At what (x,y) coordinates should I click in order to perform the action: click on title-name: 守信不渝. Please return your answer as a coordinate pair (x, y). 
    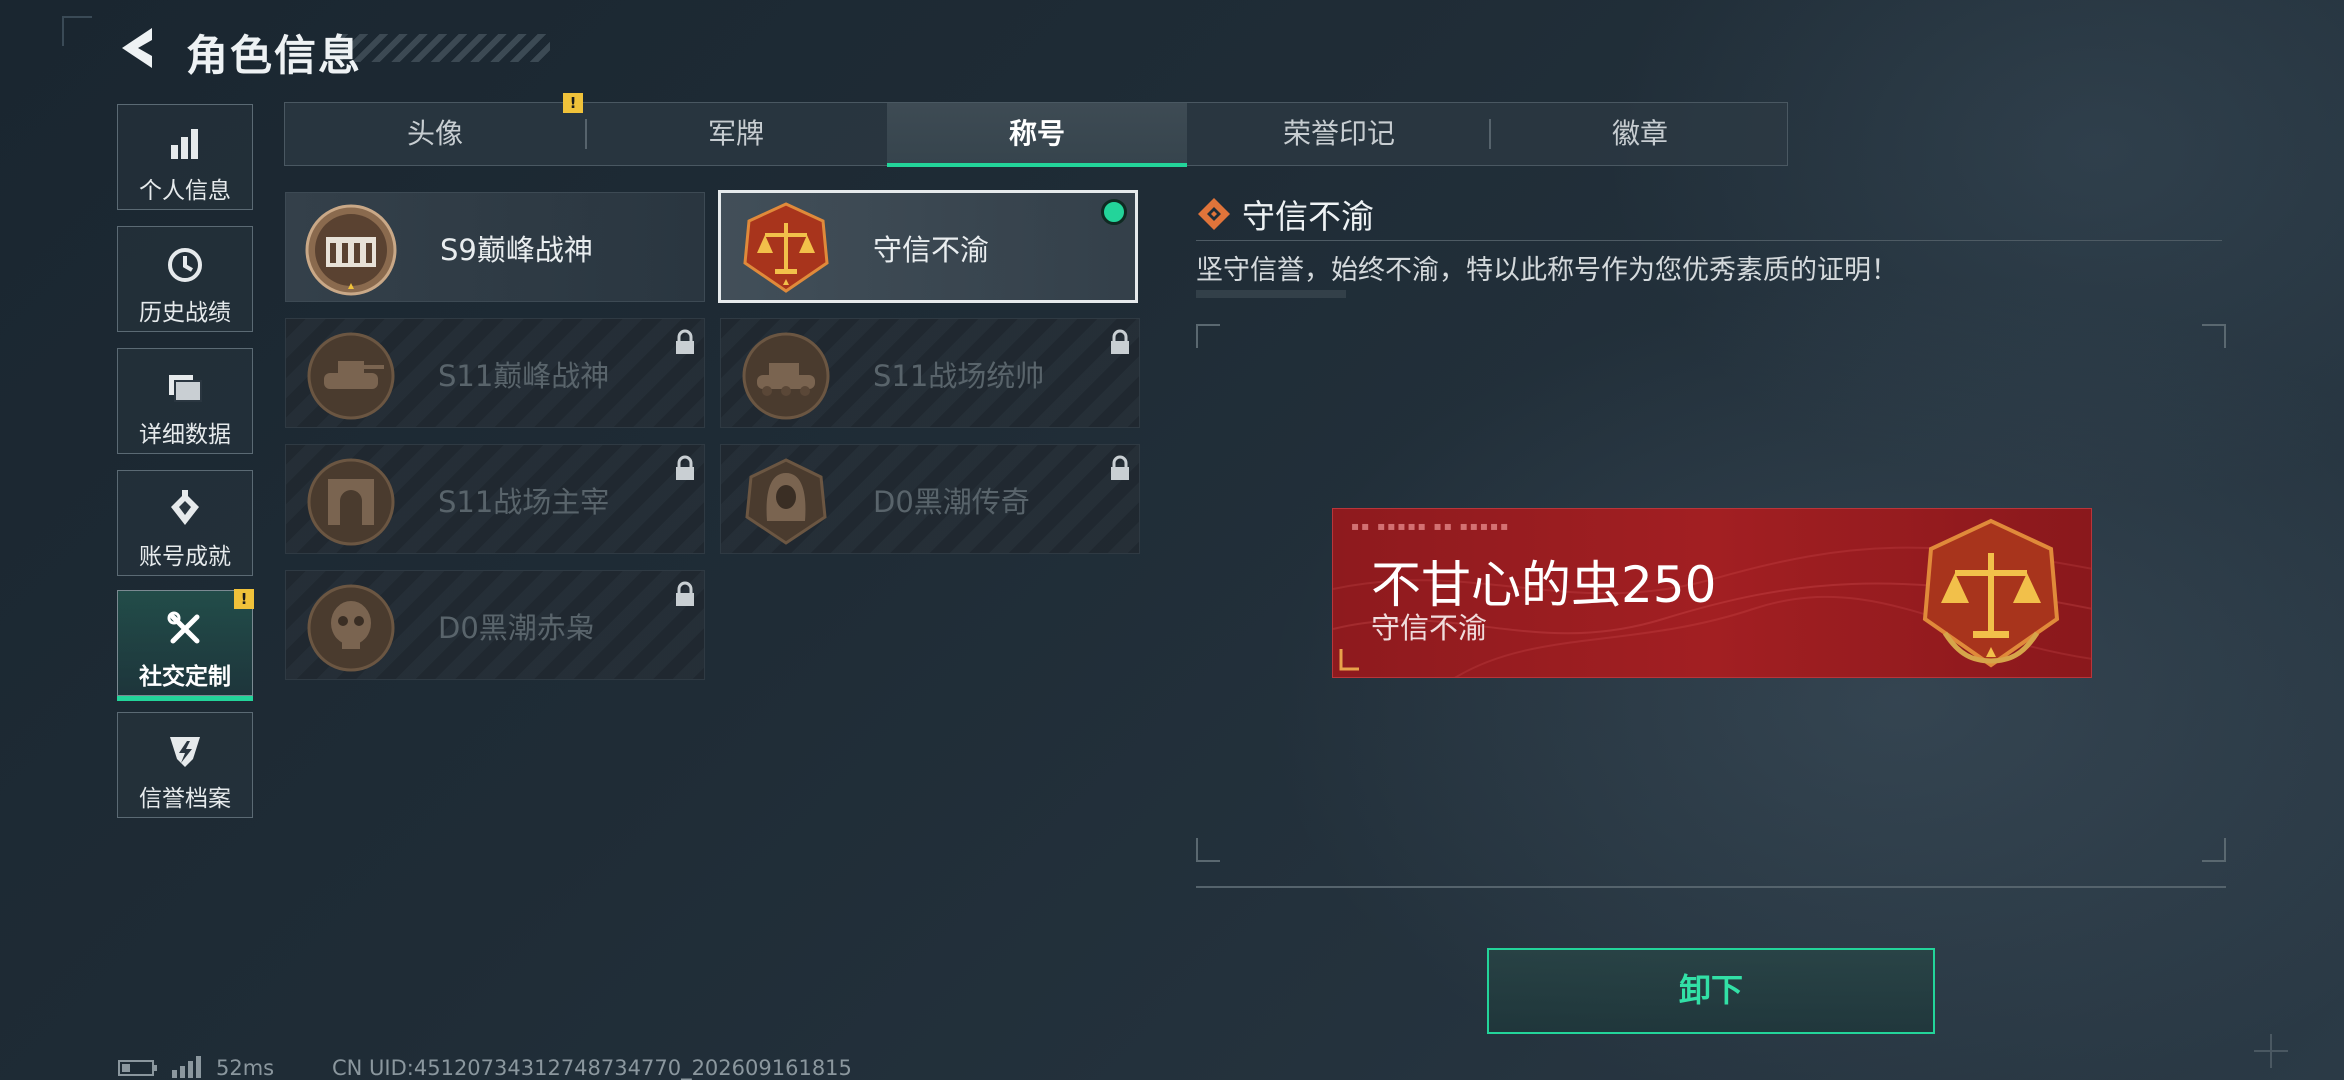
    Looking at the image, I should click on (931, 250).